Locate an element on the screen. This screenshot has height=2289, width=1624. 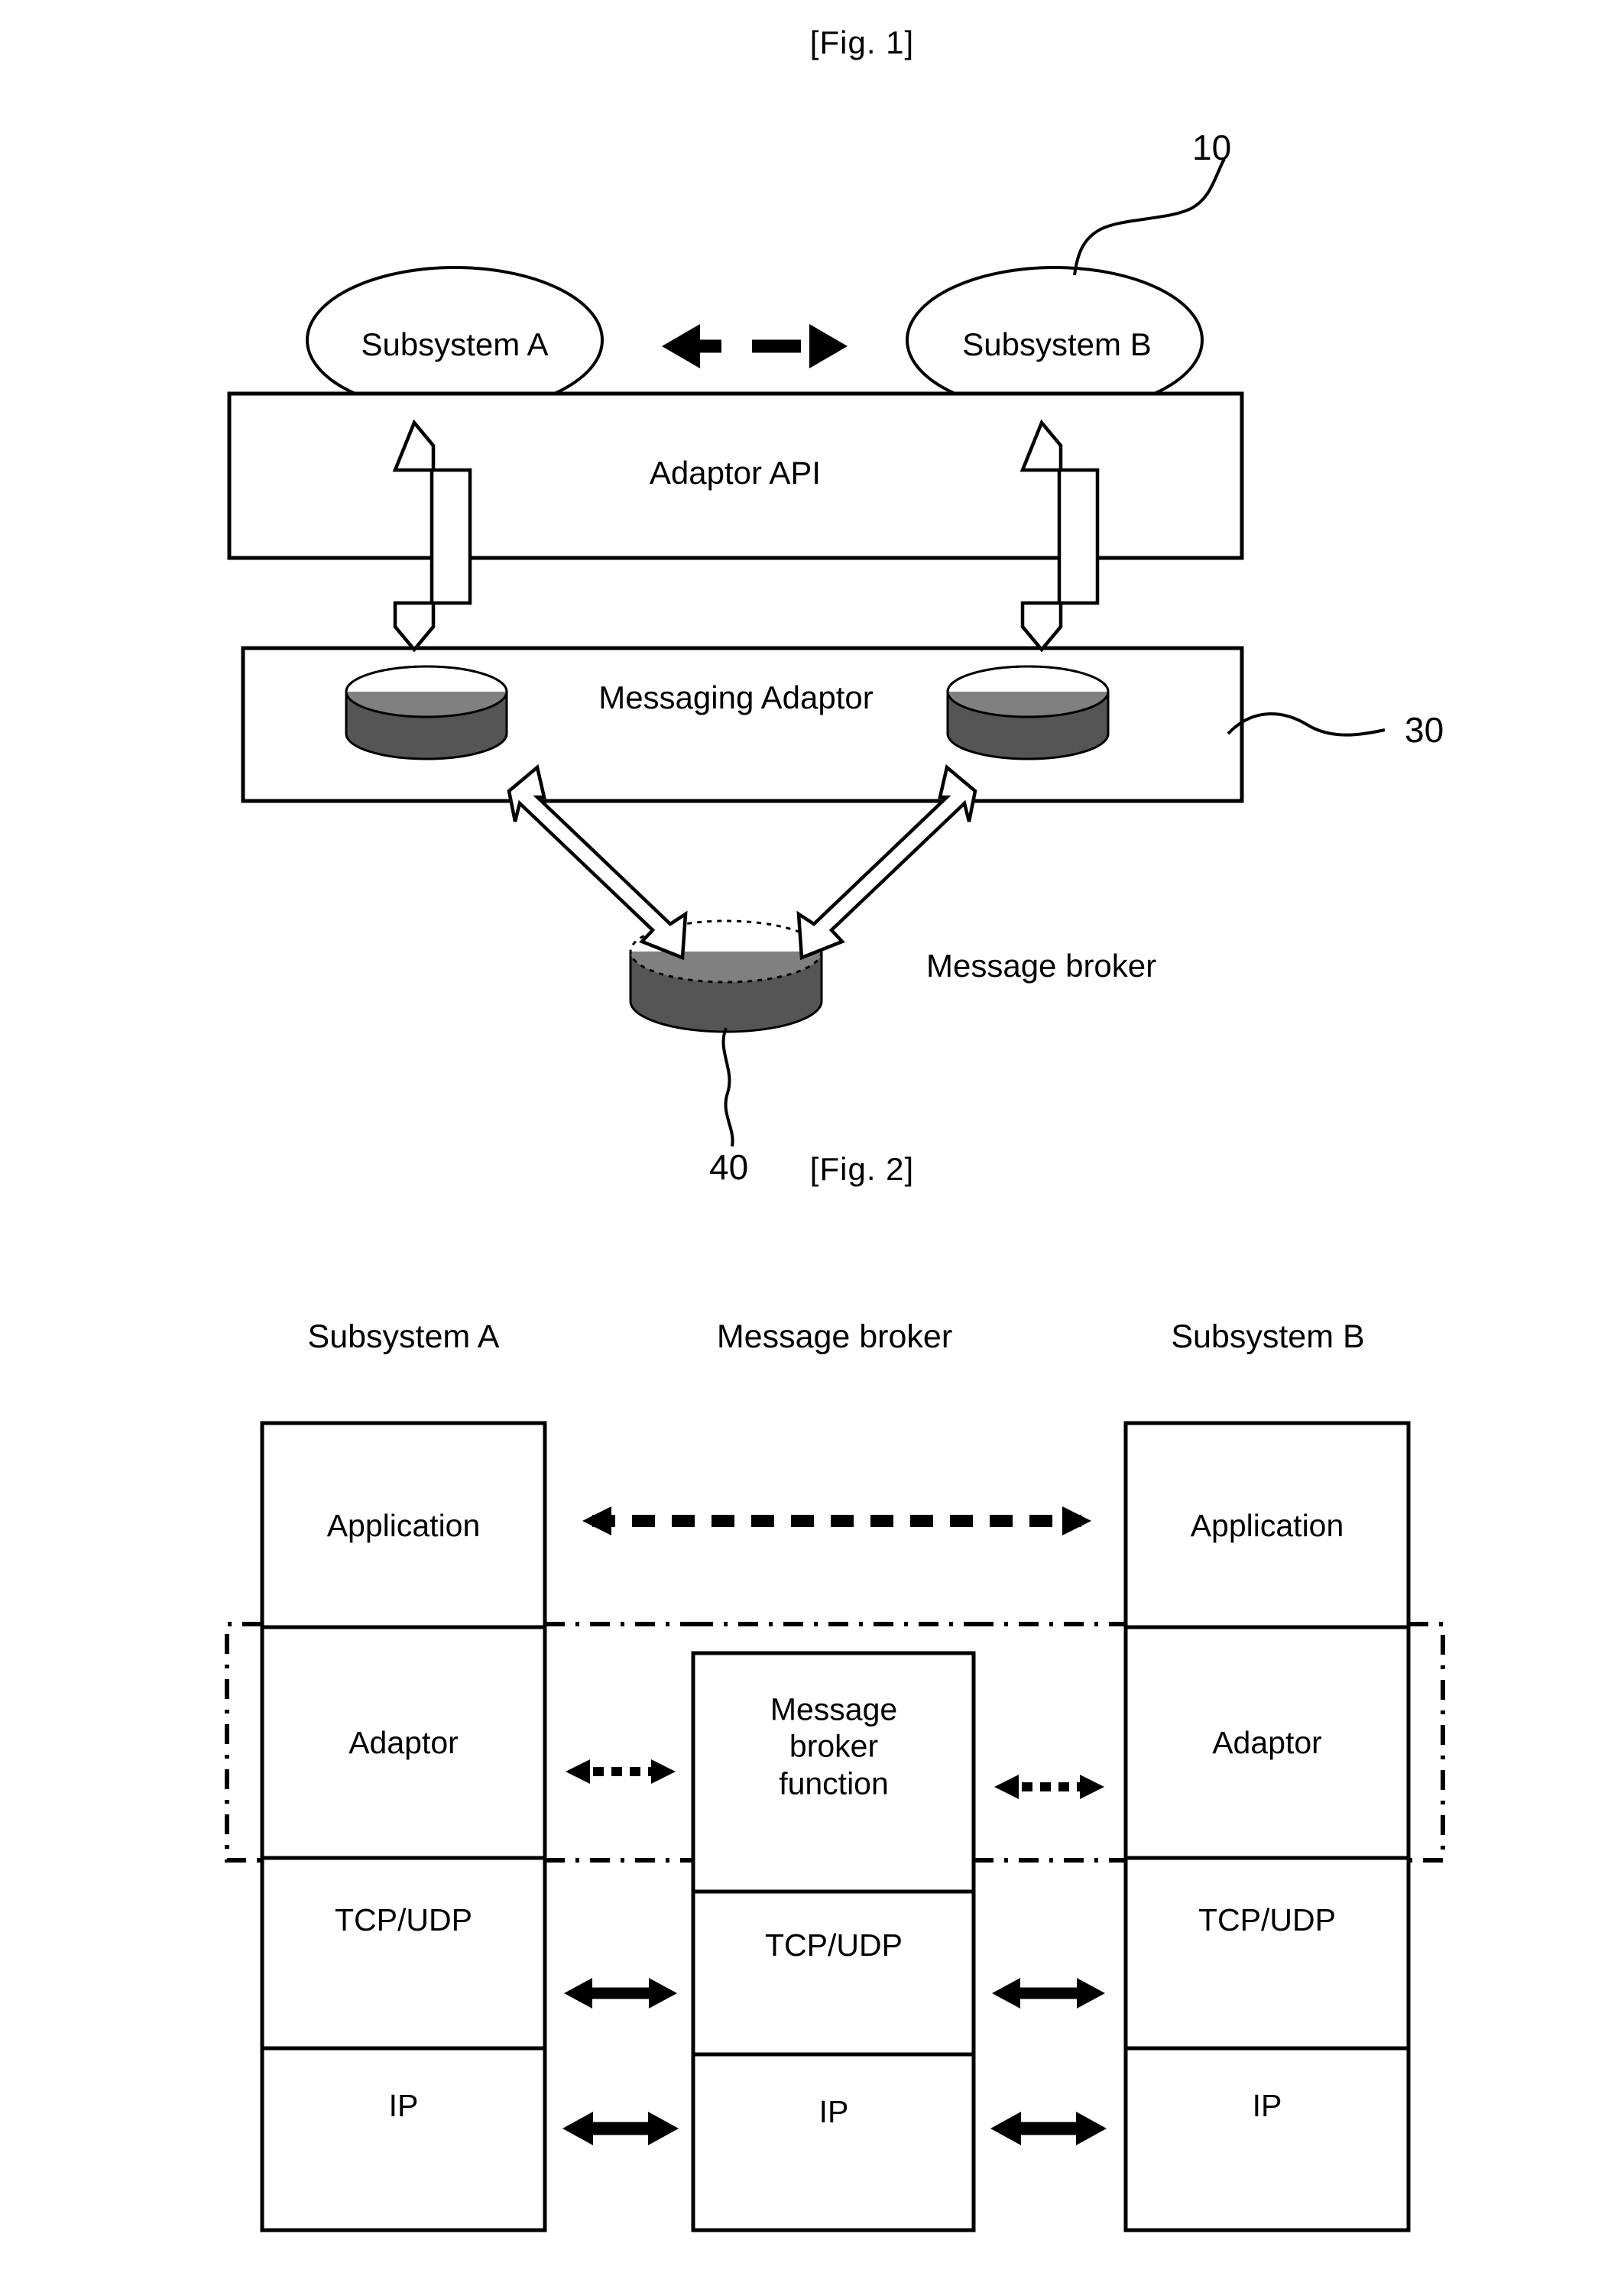
ref-10-leader is located at coordinates (1149, 217).